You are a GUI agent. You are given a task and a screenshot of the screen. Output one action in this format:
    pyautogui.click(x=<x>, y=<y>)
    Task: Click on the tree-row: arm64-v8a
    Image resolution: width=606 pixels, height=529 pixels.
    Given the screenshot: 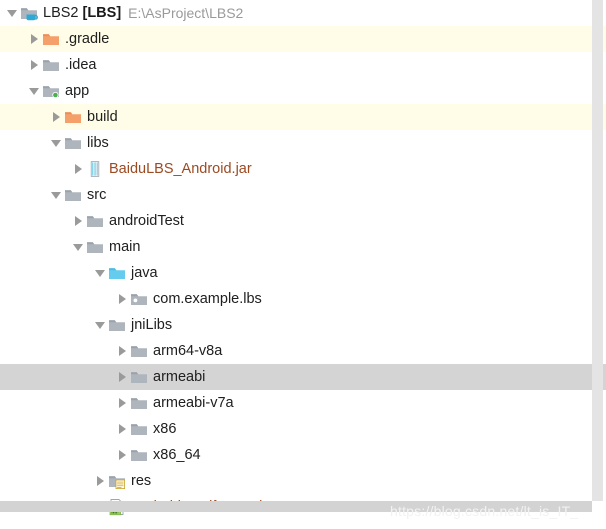 What is the action you would take?
    pyautogui.click(x=303, y=351)
    